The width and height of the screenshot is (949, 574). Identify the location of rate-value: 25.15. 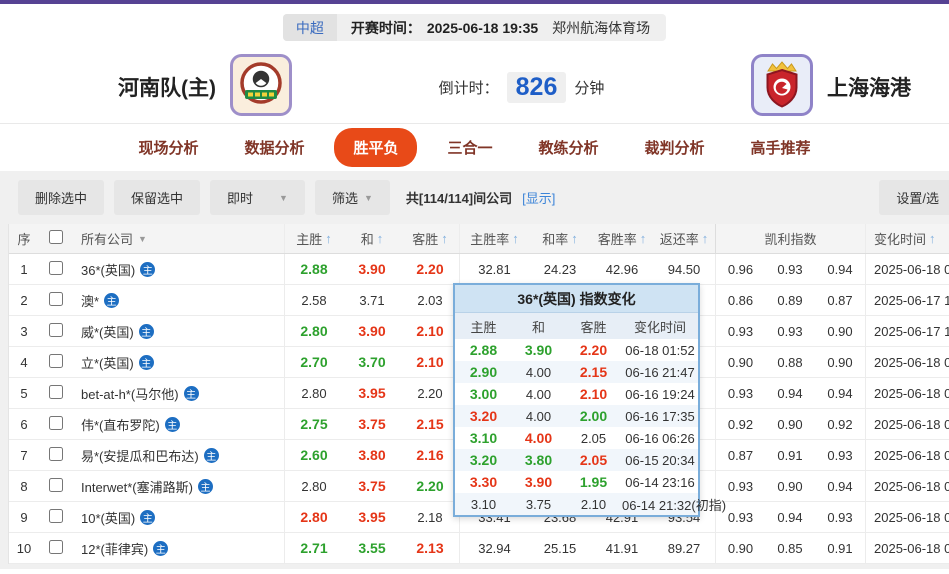
(560, 548).